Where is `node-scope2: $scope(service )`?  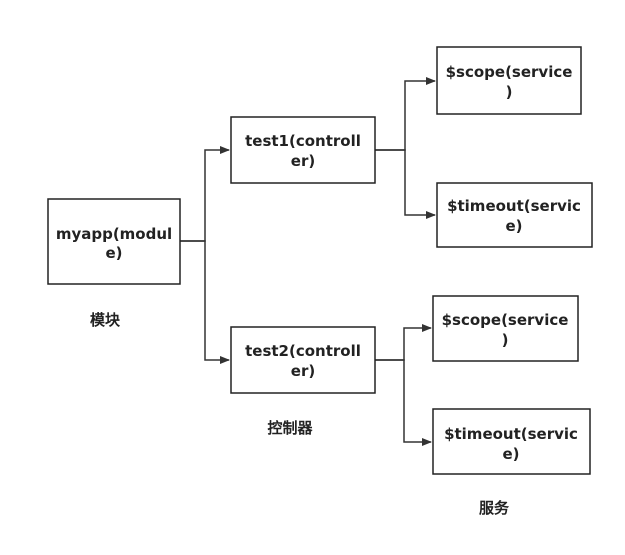 node-scope2: $scope(service ) is located at coordinates (505, 328).